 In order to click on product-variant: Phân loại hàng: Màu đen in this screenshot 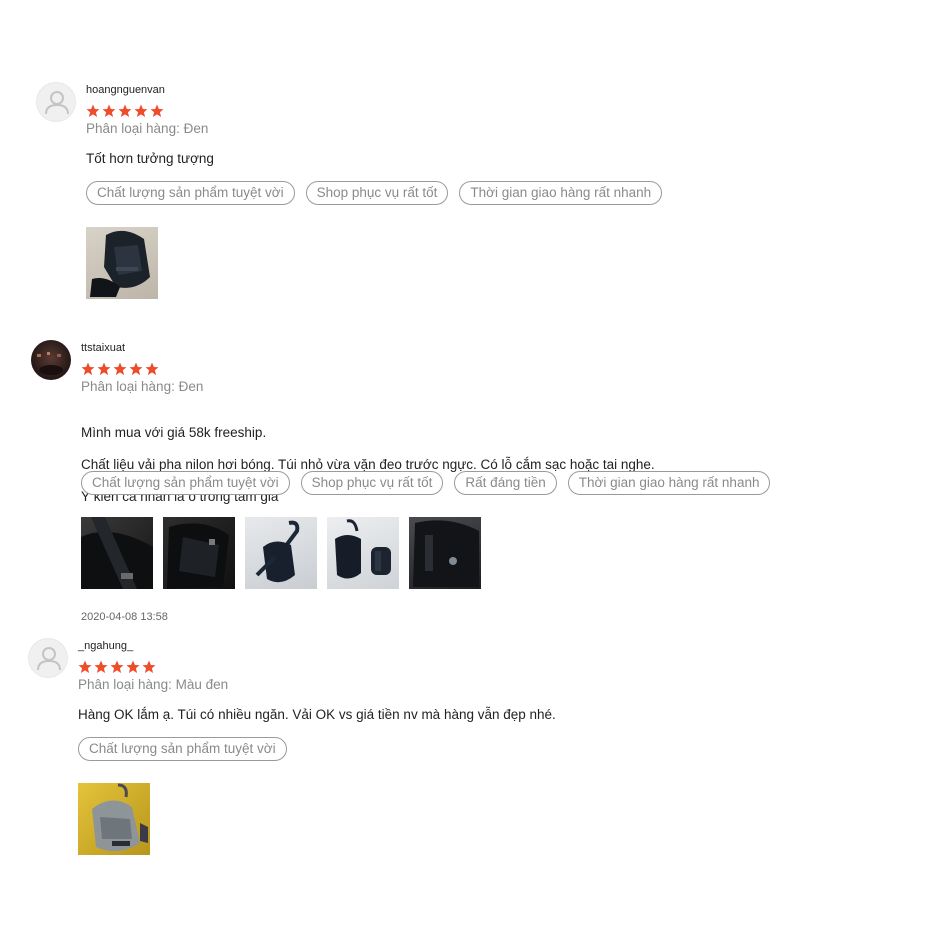, I will do `click(153, 684)`.